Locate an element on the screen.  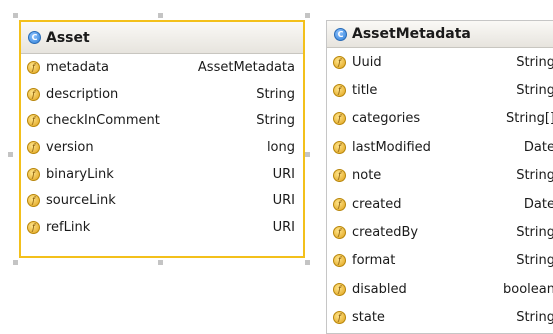
field-row: f description String is located at coordinates (162, 94).